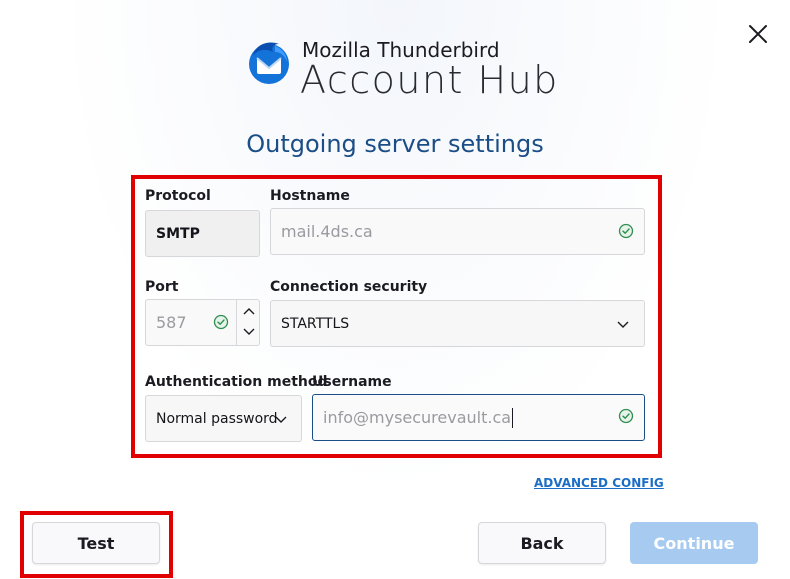  Describe the element at coordinates (395, 144) in the screenshot. I see `page-title: Outgoing server settings` at that location.